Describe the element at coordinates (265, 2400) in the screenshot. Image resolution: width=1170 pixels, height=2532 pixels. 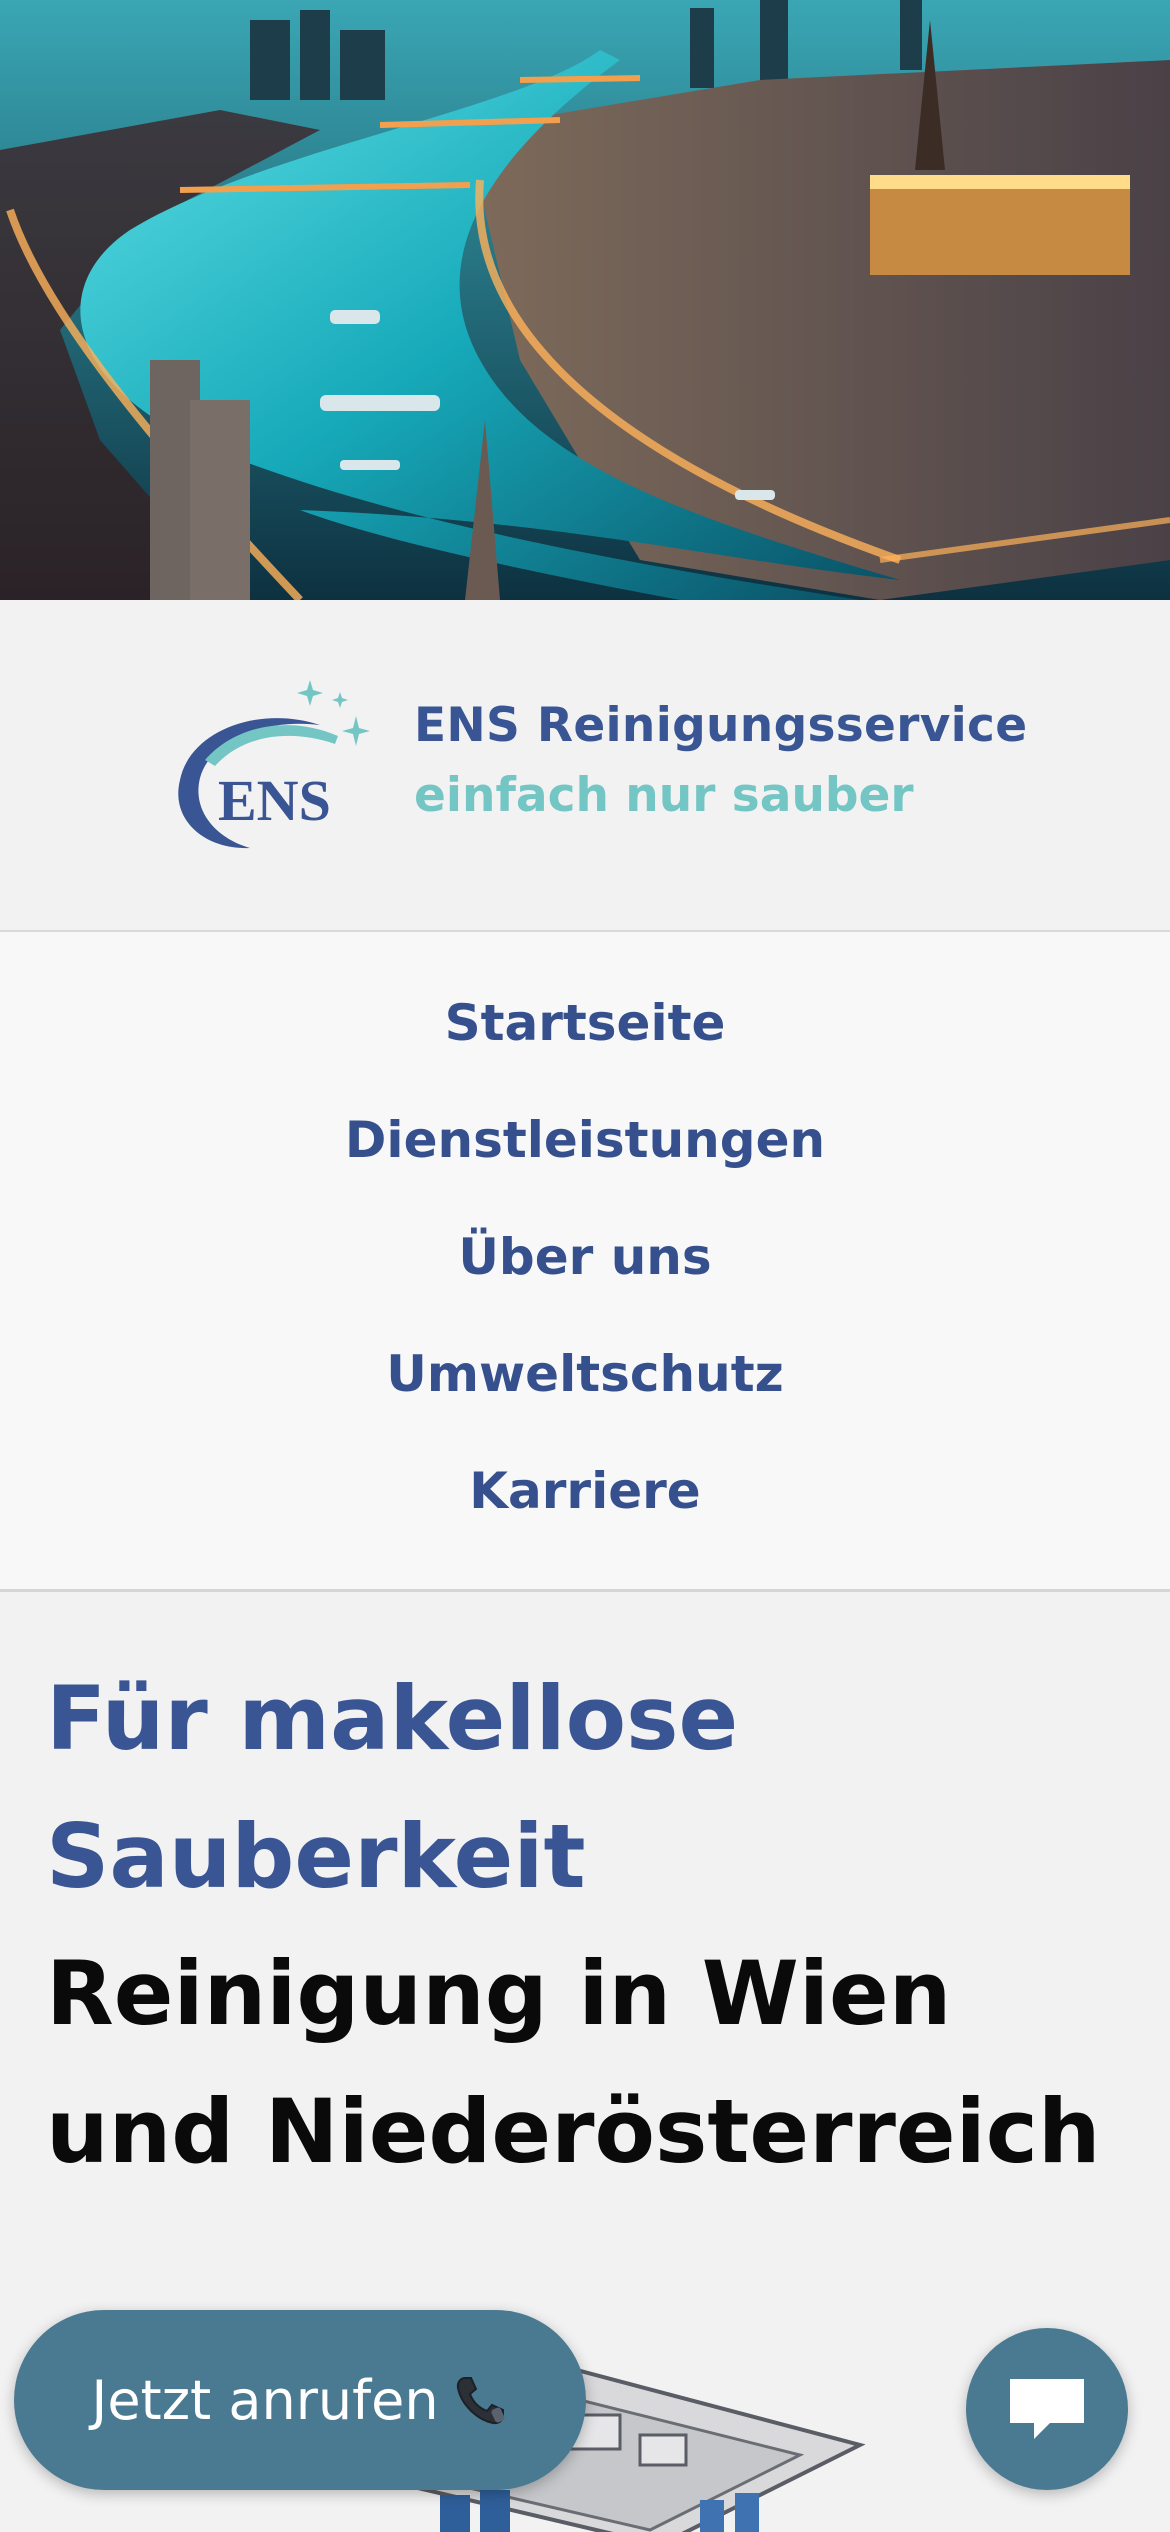
I see `call-now-label: Jetzt anrufen` at that location.